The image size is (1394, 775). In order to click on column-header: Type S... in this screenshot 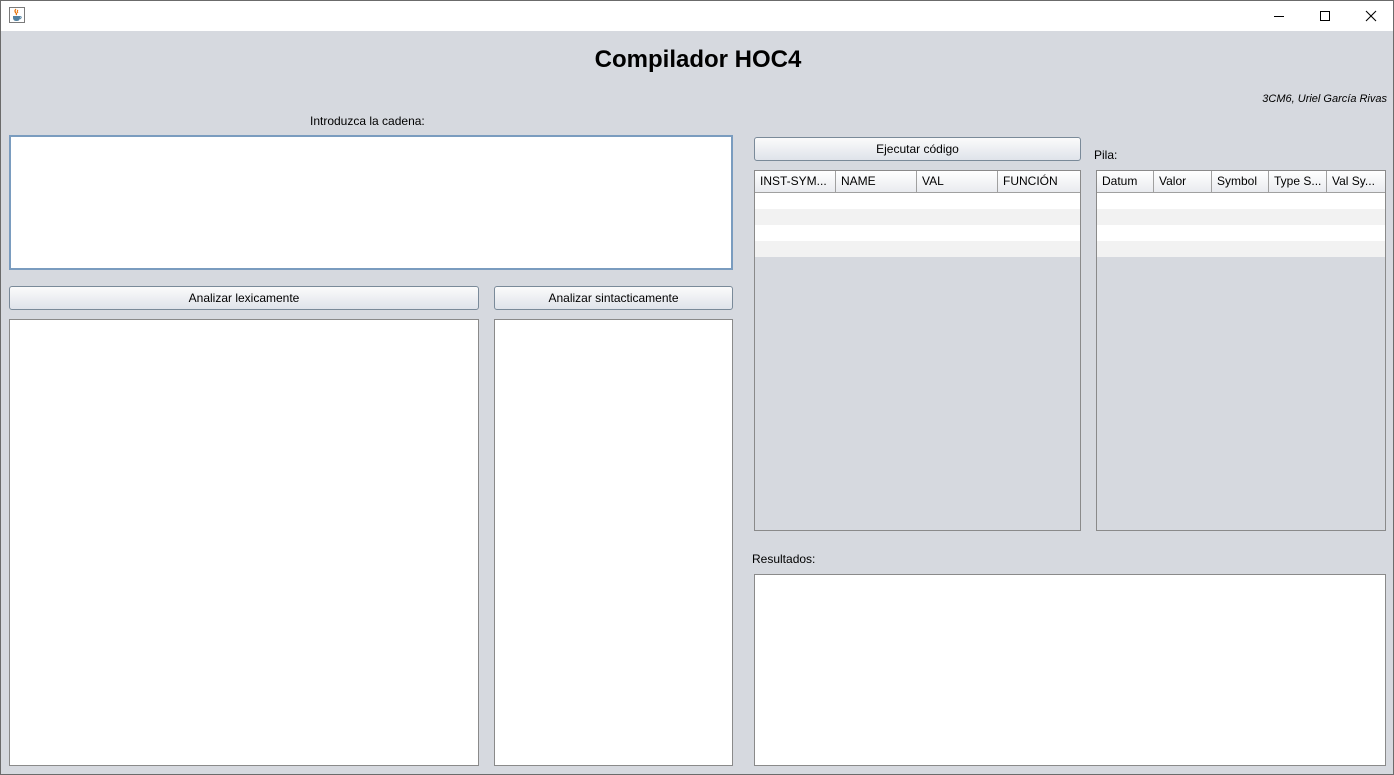, I will do `click(1298, 181)`.